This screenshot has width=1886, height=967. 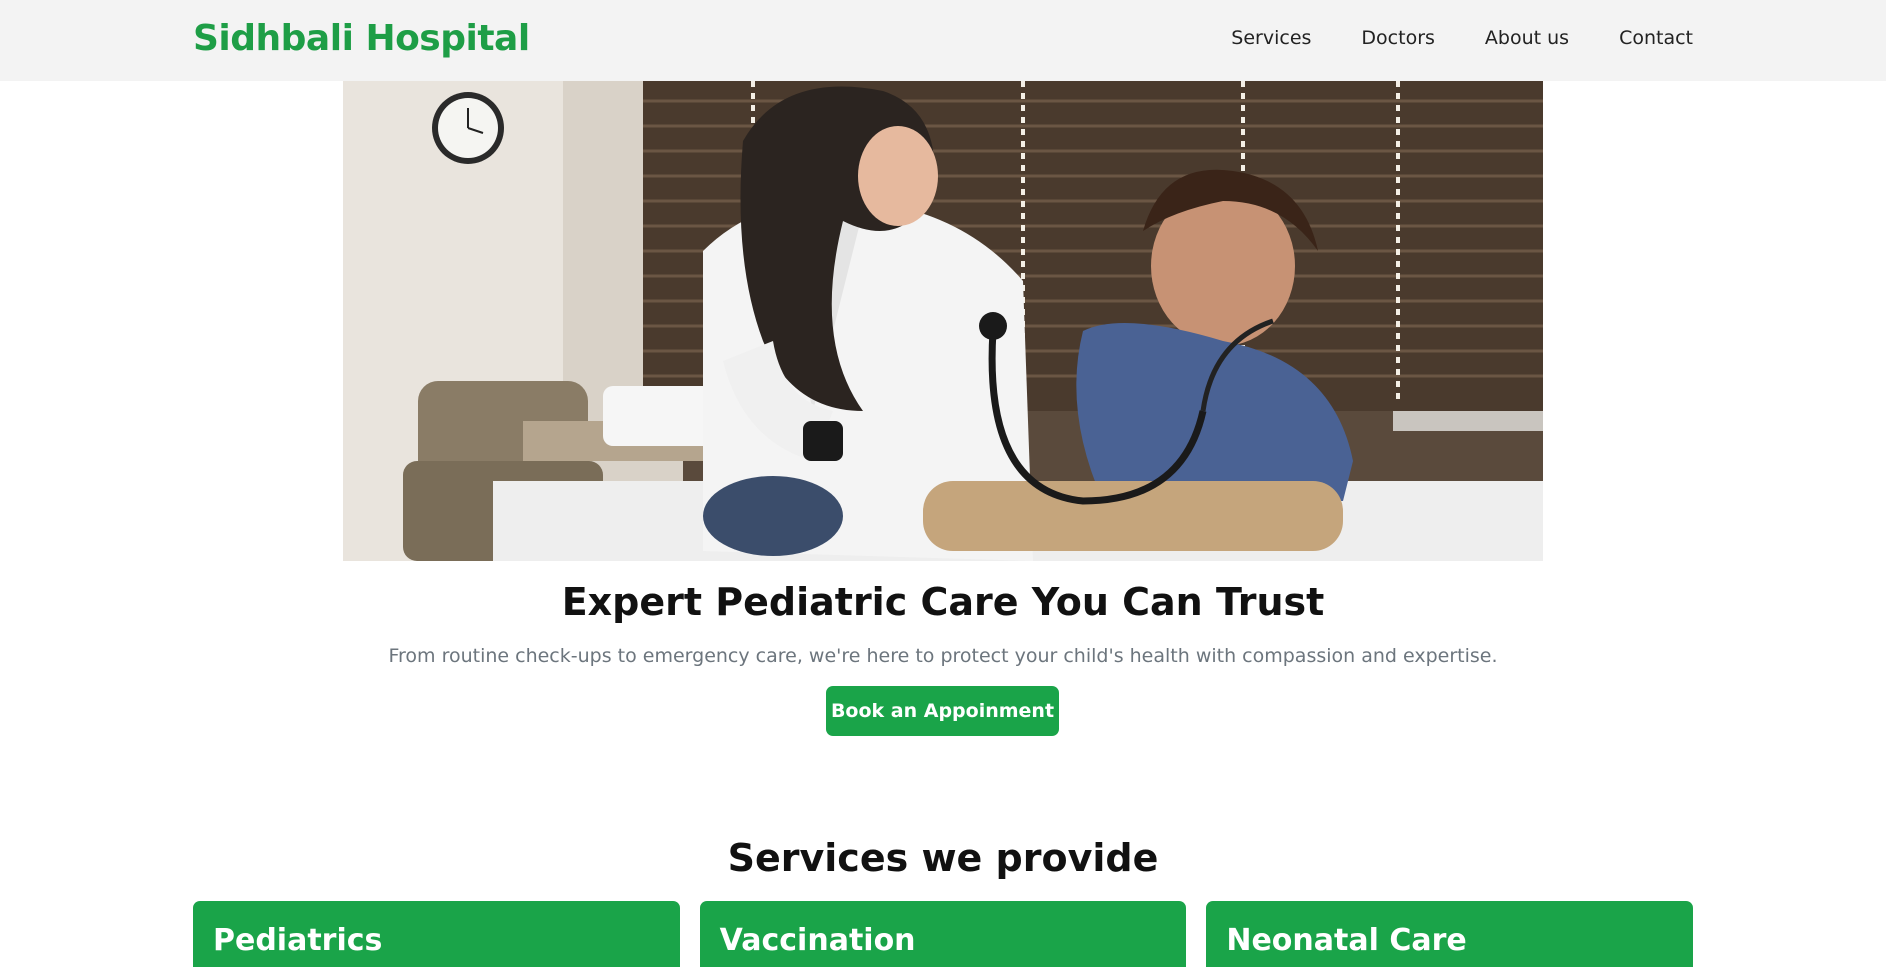 What do you see at coordinates (1527, 38) in the screenshot?
I see `nav-link-about: About us` at bounding box center [1527, 38].